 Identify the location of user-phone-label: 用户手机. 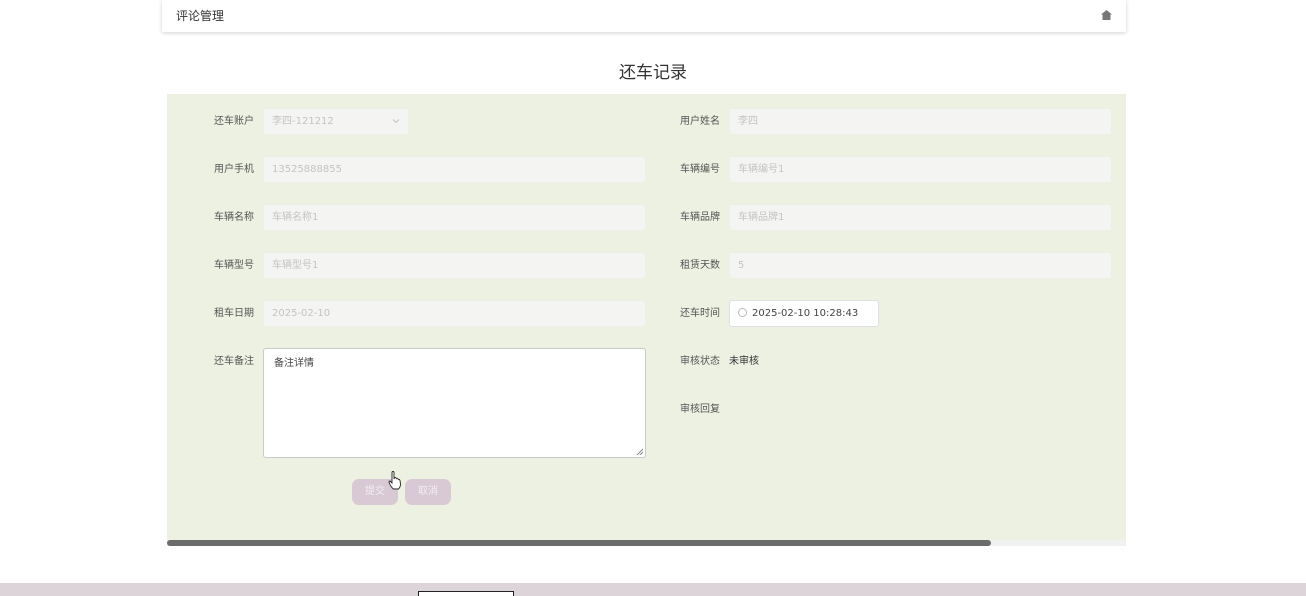
(234, 169).